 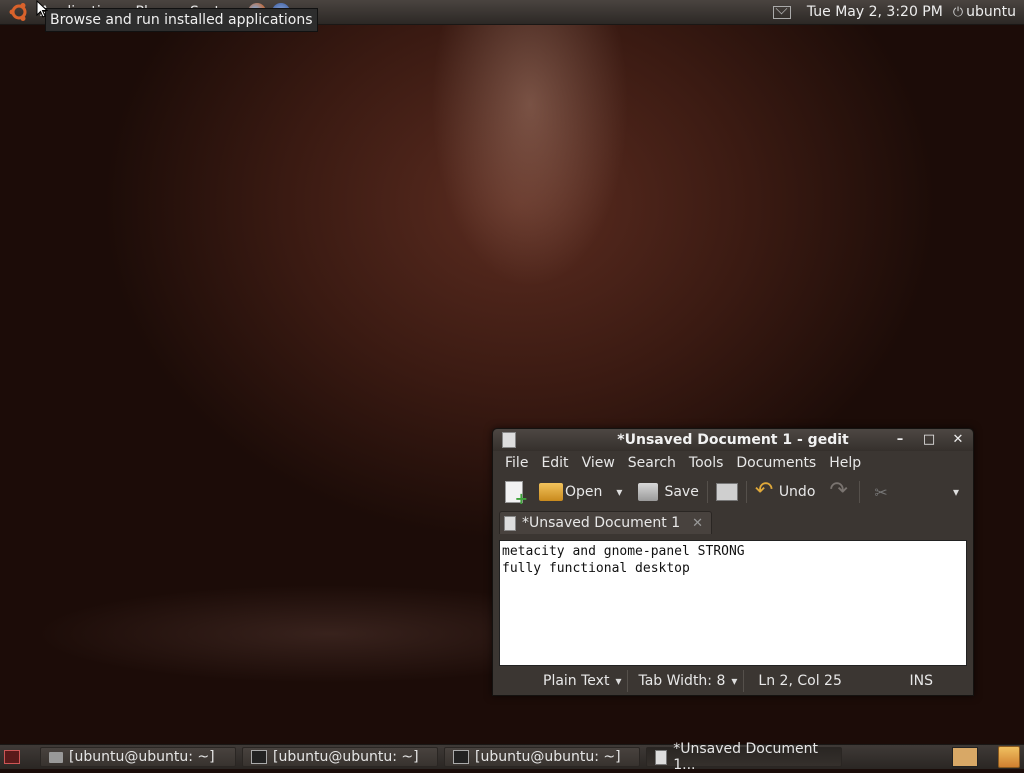 I want to click on tab-width-label: Tab Width: 8, so click(x=682, y=681).